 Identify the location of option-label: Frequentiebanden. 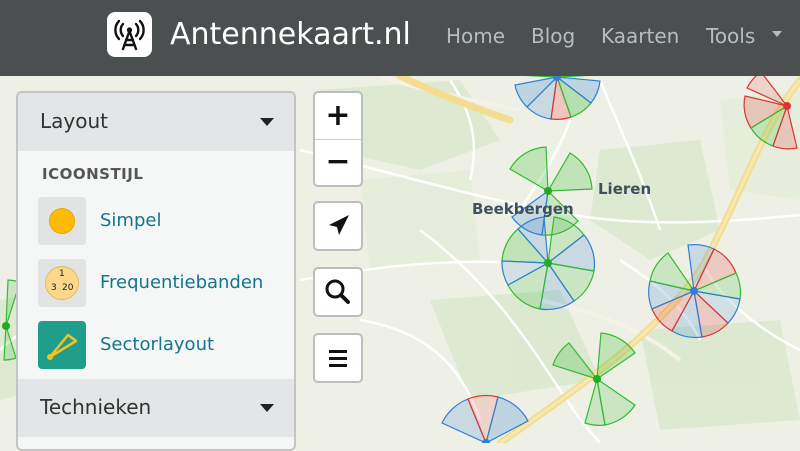
(182, 282).